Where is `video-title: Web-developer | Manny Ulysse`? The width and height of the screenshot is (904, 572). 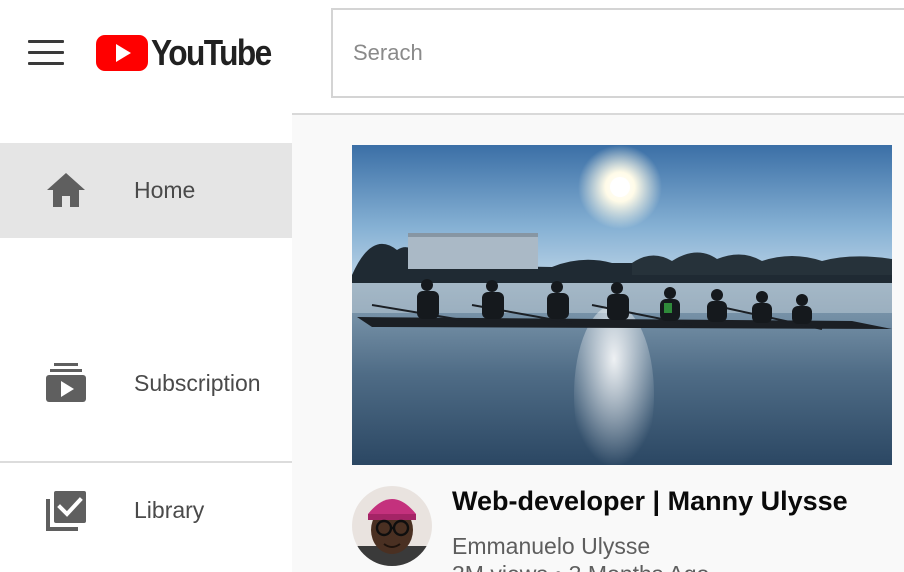
video-title: Web-developer | Manny Ulysse is located at coordinates (650, 501).